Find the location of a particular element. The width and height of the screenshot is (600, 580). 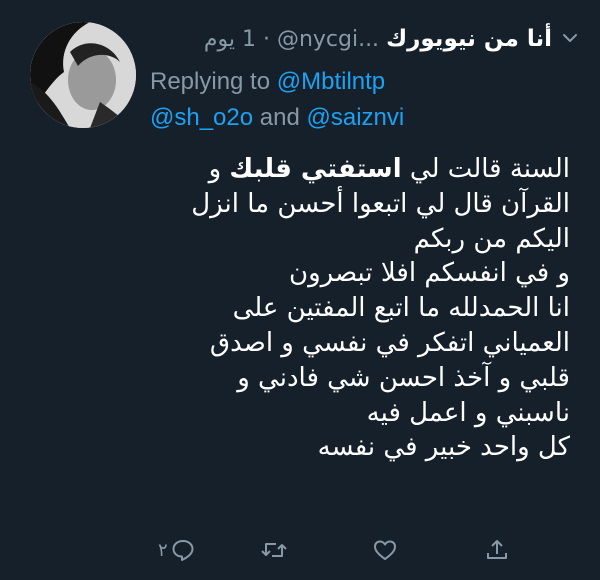

tweet-text-line: انا الحمدلله ما اتبع المفتين على is located at coordinates (401, 308).